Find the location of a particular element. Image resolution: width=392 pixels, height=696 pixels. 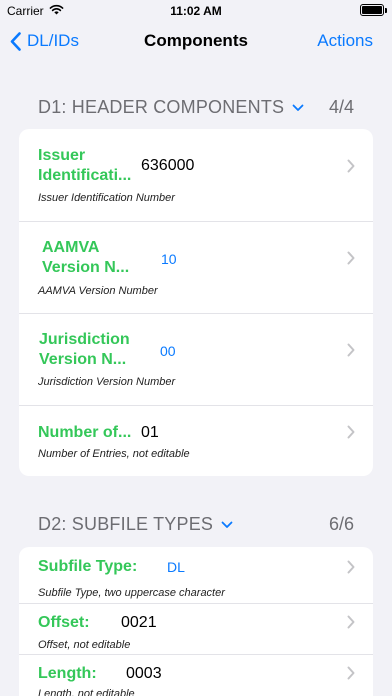

back-button: DL/IDs is located at coordinates (44, 41).